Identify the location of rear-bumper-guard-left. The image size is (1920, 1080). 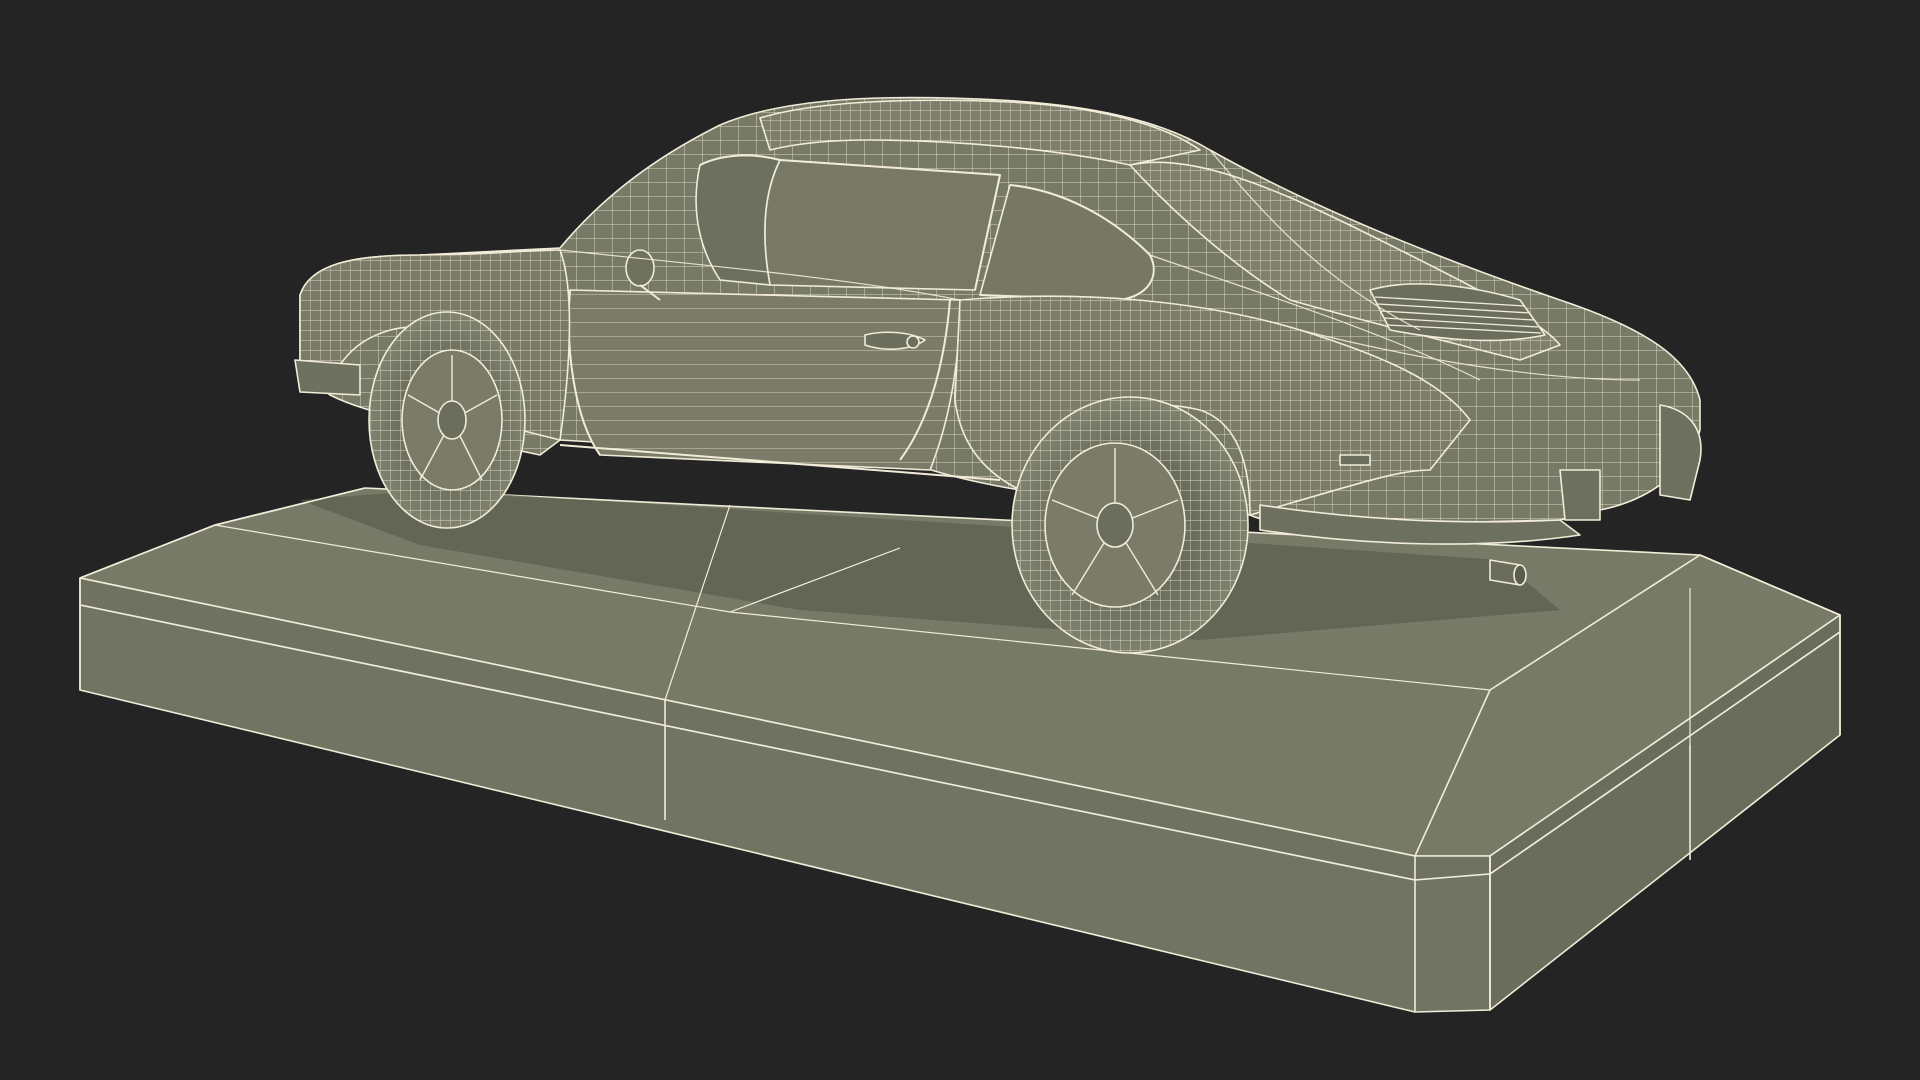
(1580, 495).